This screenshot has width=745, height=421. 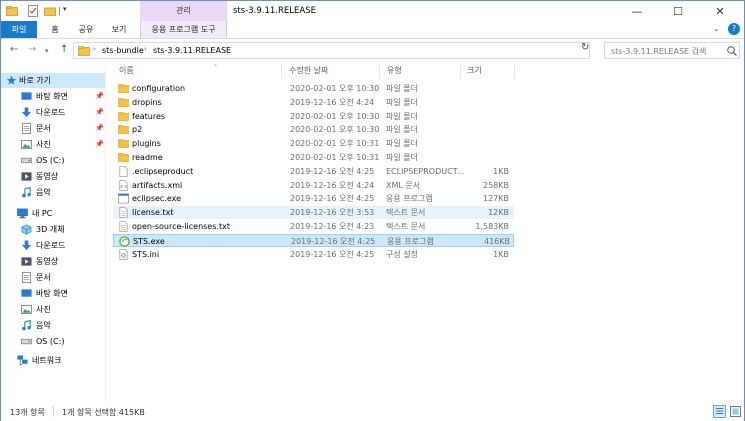 What do you see at coordinates (313, 157) in the screenshot?
I see `file-row-readme: readme 2020-02-01 오후 10:31 파일 폴더` at bounding box center [313, 157].